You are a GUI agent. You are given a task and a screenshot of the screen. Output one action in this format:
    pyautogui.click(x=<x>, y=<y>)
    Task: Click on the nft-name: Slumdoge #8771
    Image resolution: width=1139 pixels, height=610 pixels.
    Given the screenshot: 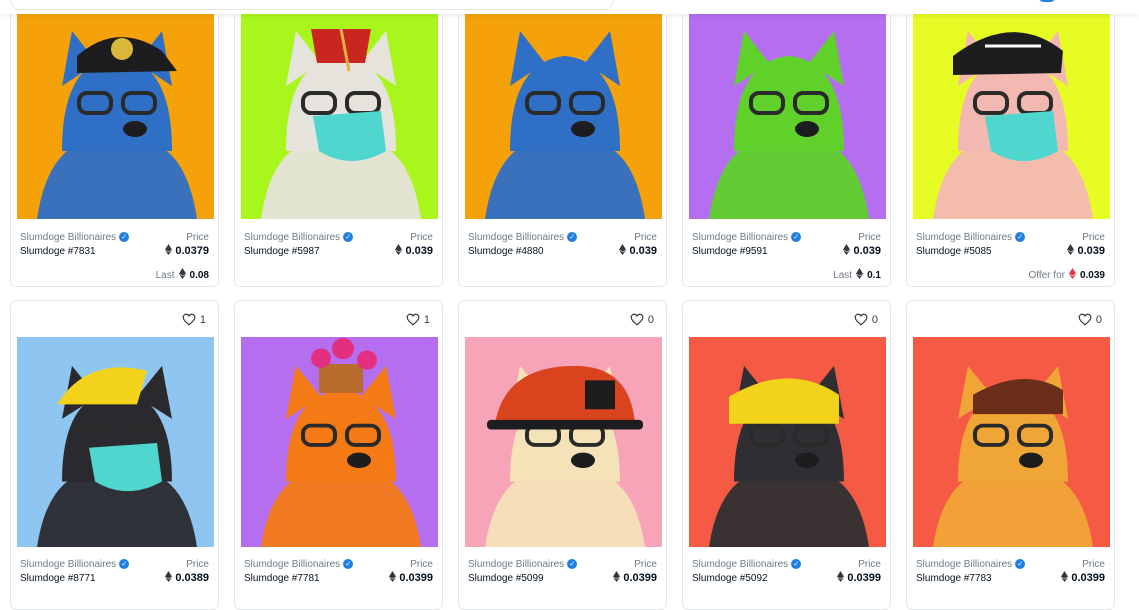 What is the action you would take?
    pyautogui.click(x=58, y=578)
    